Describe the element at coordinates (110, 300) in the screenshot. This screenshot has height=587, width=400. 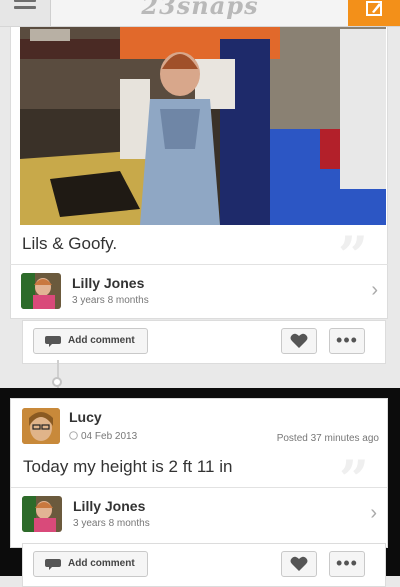
I see `child-age: 3 years 8 months` at that location.